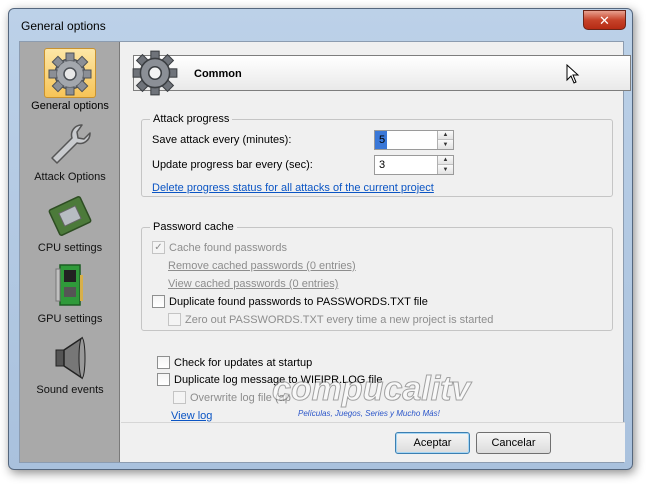  I want to click on sidebar-item-label: CPU settings, so click(70, 248).